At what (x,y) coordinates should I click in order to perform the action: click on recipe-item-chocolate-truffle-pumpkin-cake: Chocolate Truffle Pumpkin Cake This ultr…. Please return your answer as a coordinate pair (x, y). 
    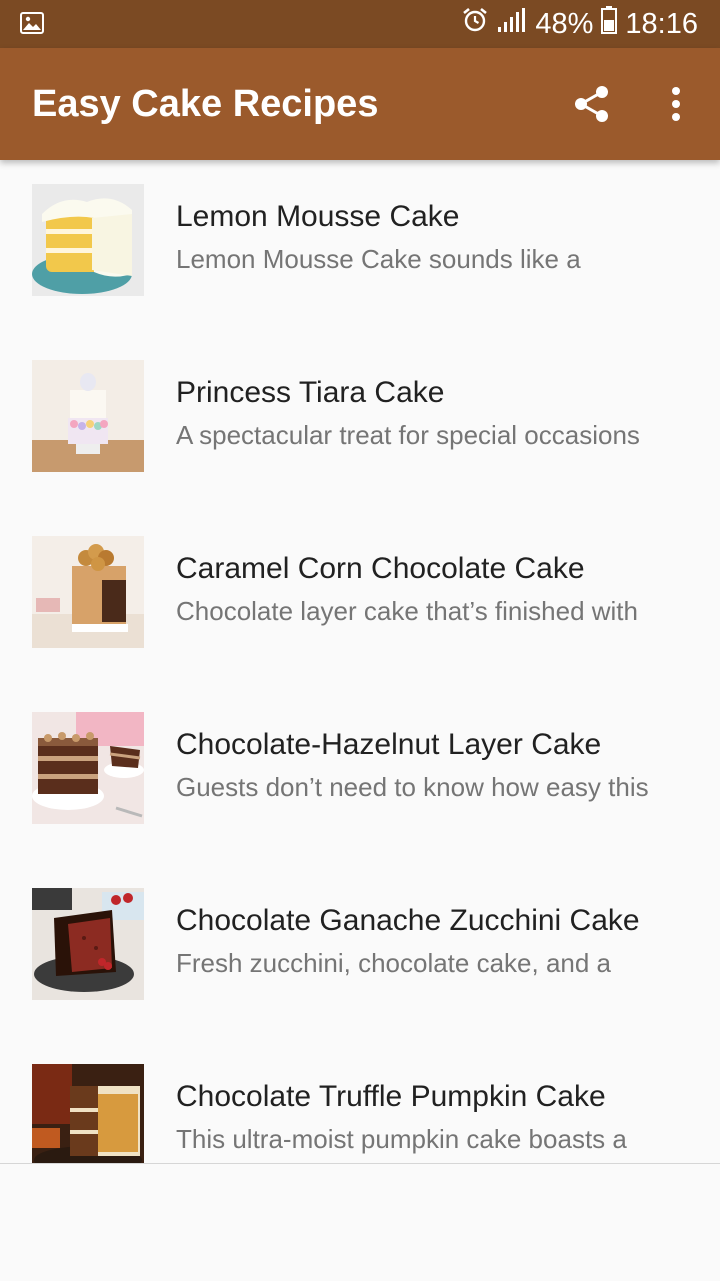
    Looking at the image, I should click on (360, 1101).